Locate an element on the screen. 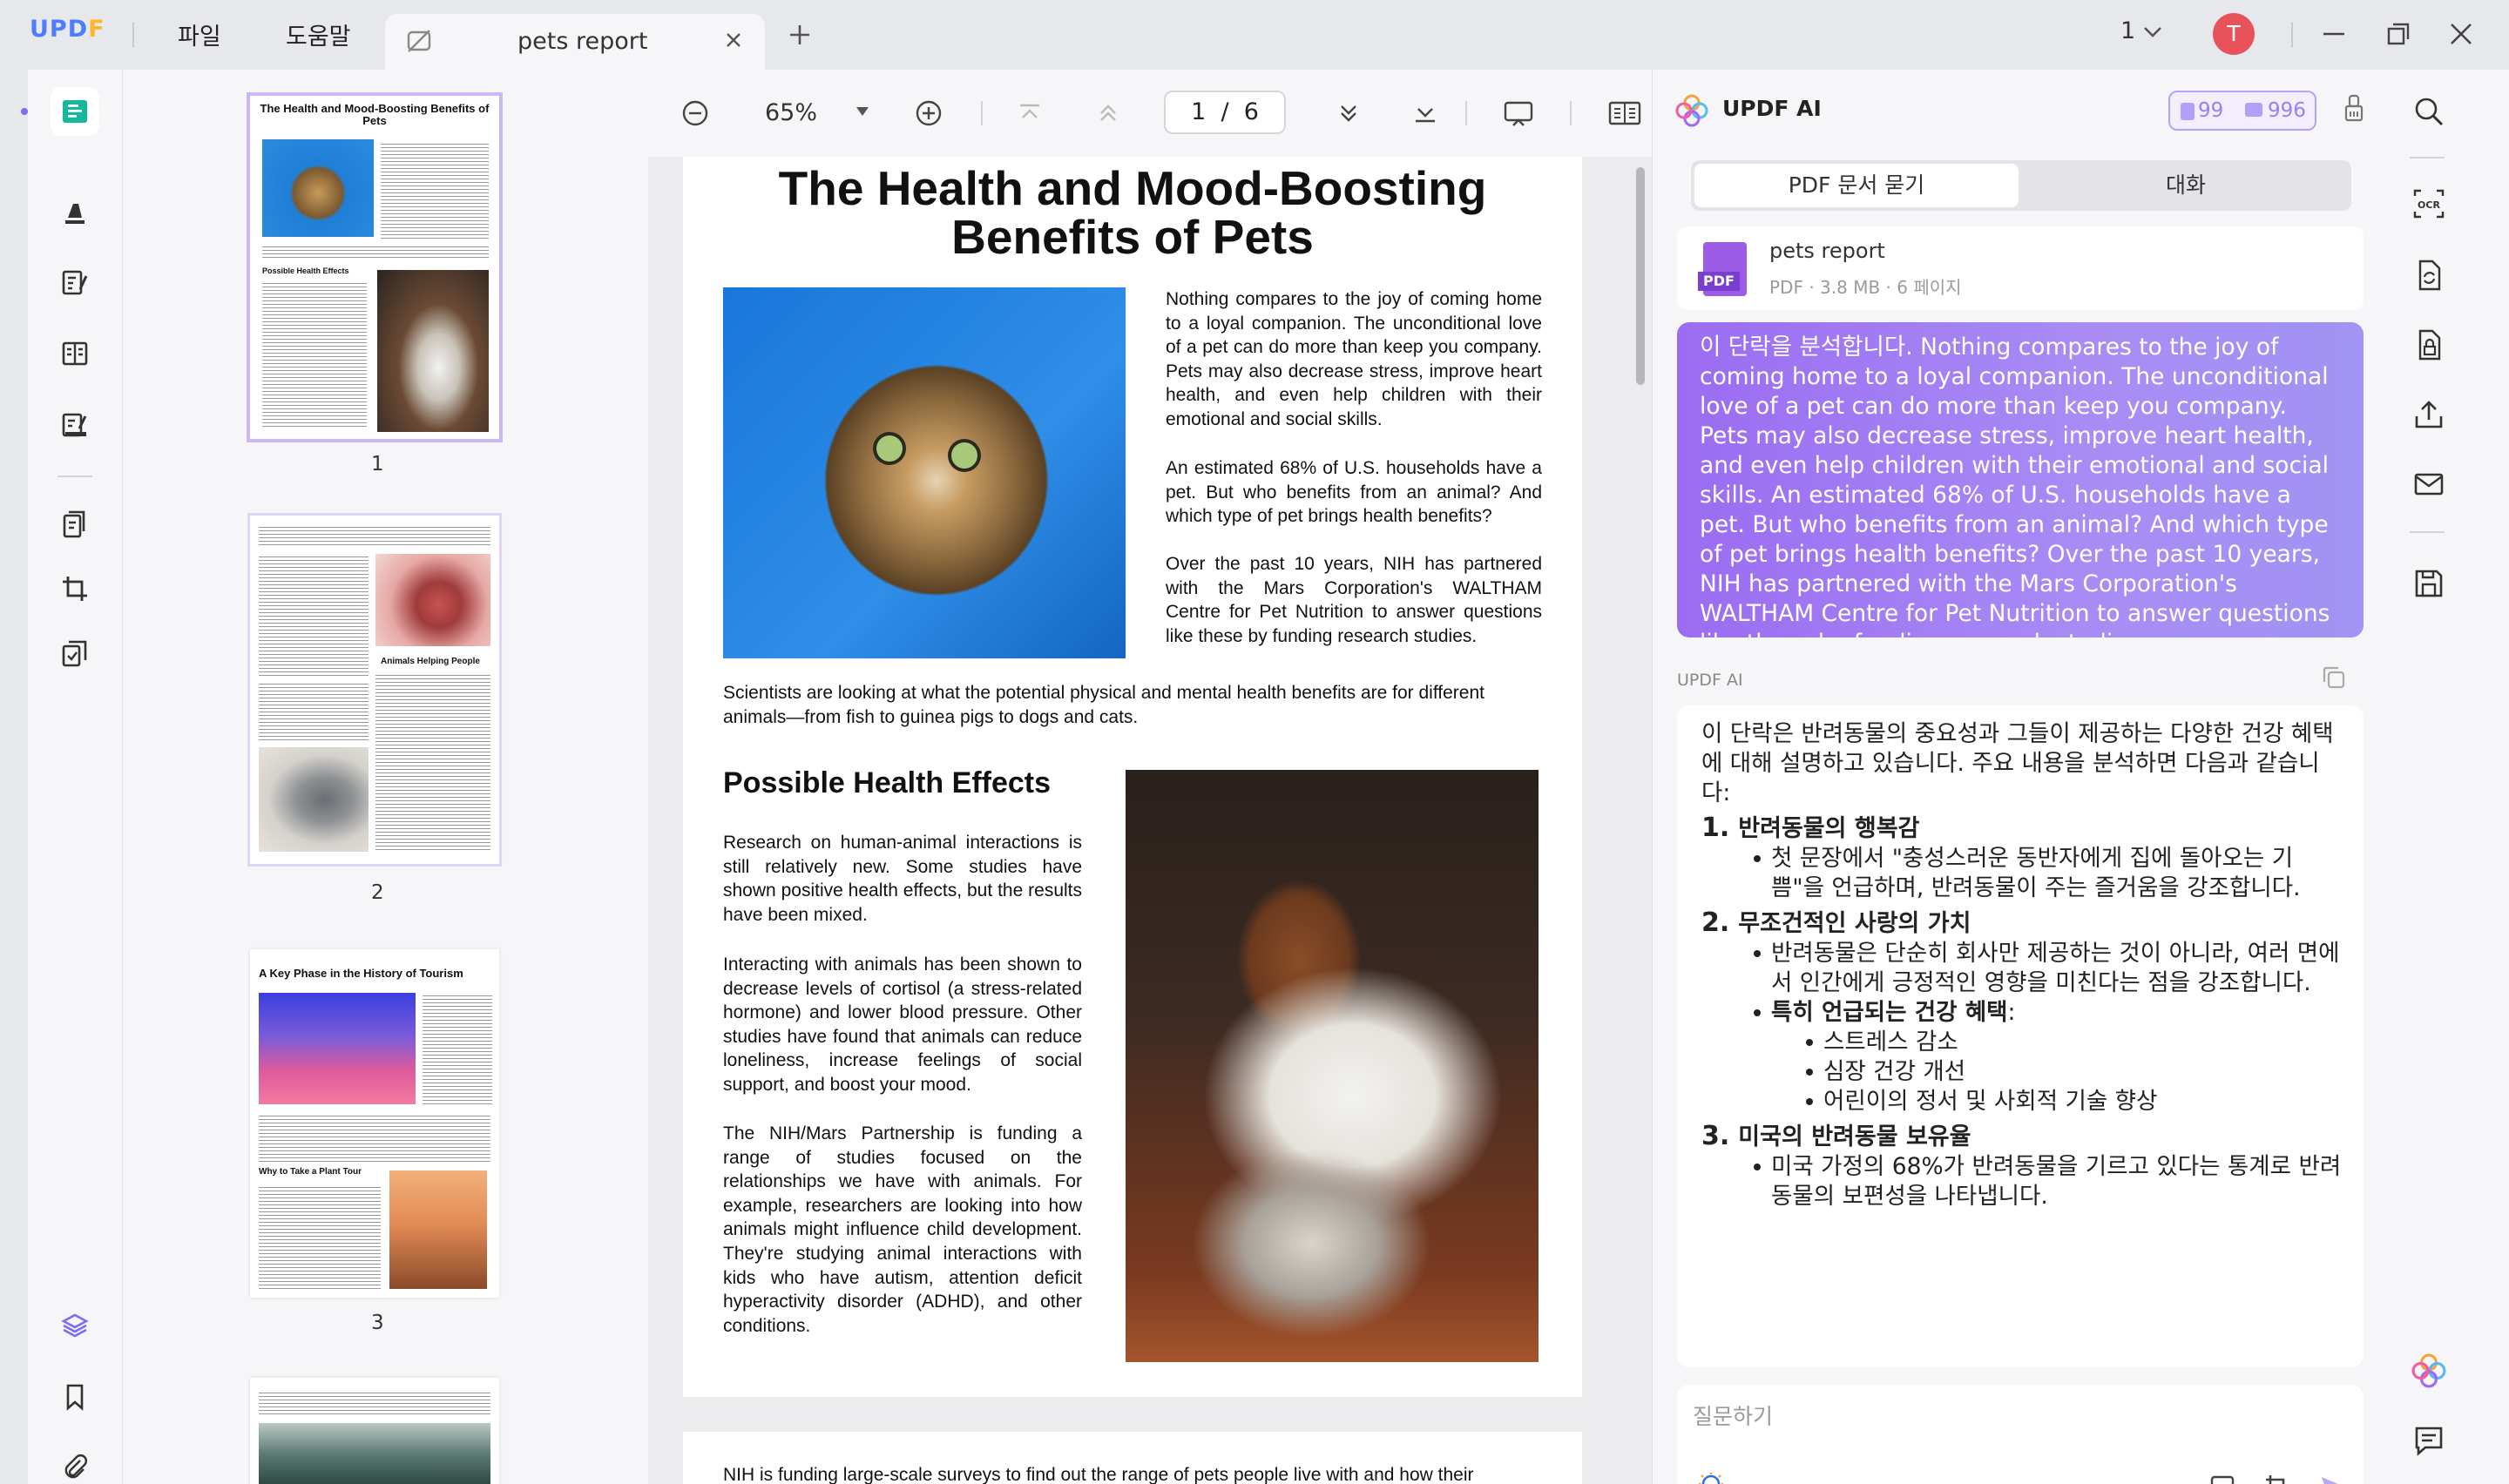 This screenshot has height=1484, width=2509. file-card: PDF pets report PDF · 3.8 MB · 6 페이지 is located at coordinates (2020, 268).